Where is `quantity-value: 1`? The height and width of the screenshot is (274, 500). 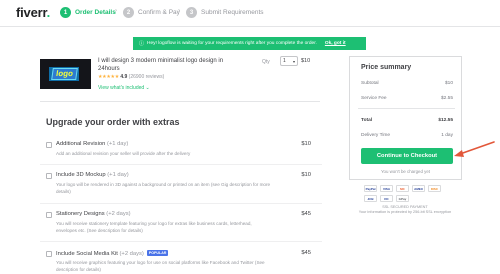
quantity-value: 1 is located at coordinates (284, 61).